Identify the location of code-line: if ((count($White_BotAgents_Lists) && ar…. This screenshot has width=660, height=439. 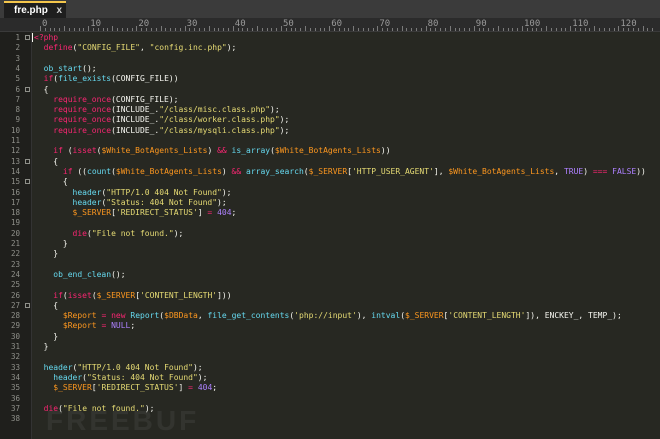
(340, 172).